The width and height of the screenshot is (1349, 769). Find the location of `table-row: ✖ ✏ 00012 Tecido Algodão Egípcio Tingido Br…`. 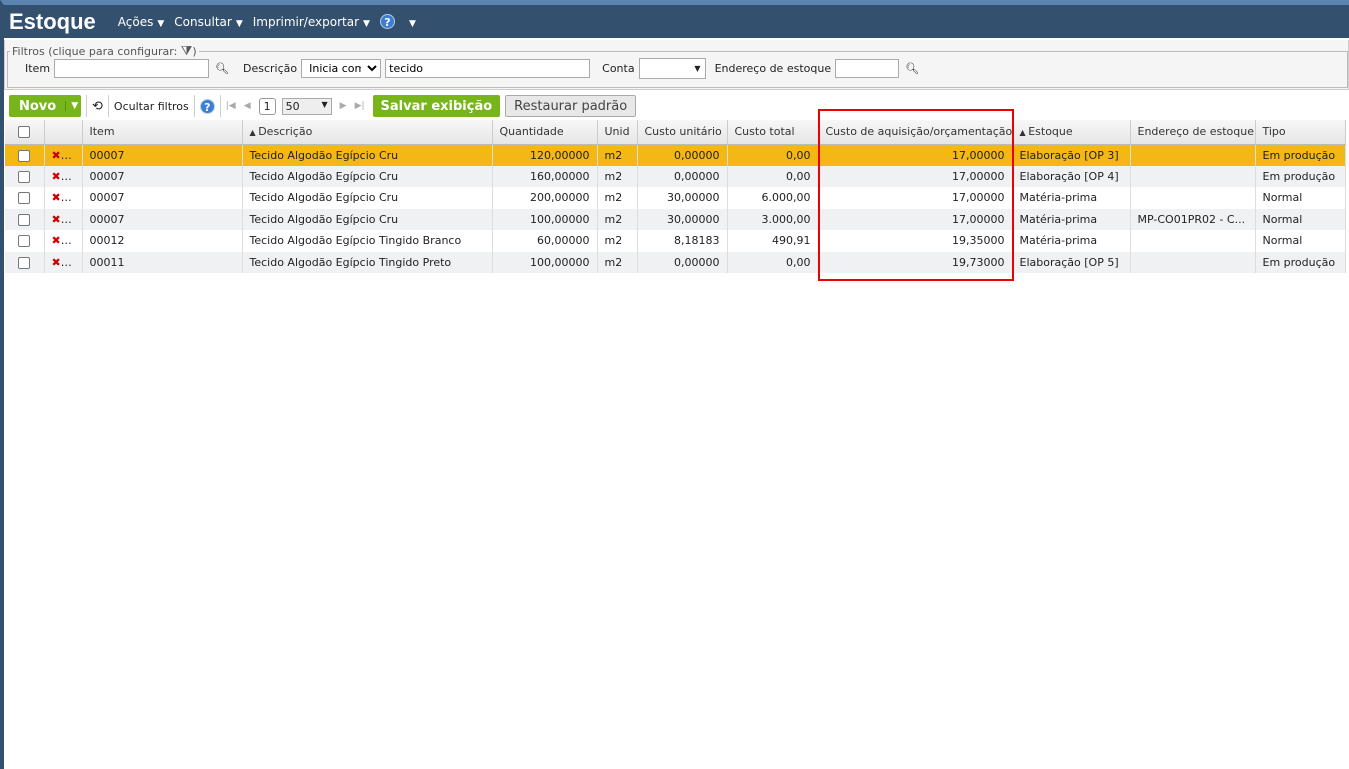

table-row: ✖ ✏ 00012 Tecido Algodão Egípcio Tingido Br… is located at coordinates (675, 241).